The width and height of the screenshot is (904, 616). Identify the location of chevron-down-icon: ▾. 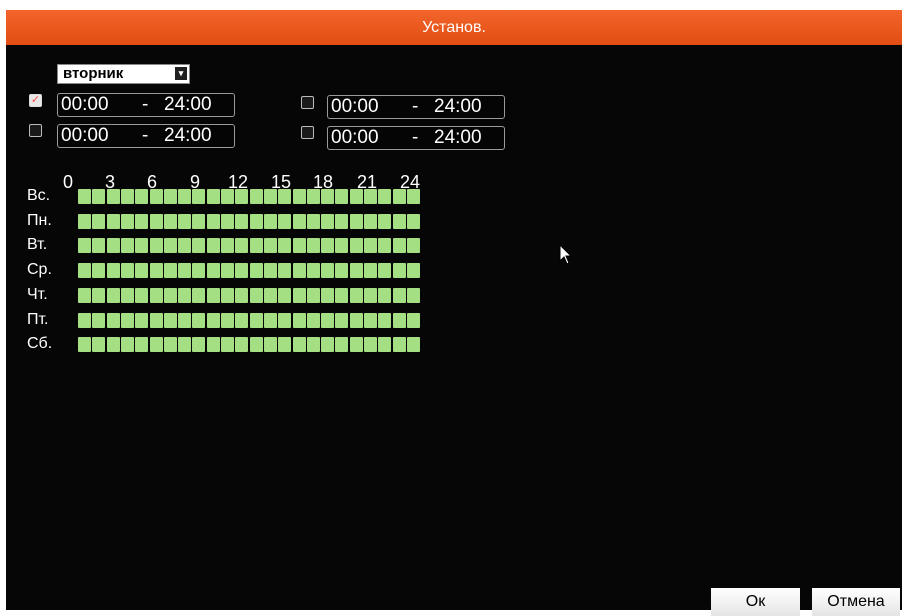
(181, 73).